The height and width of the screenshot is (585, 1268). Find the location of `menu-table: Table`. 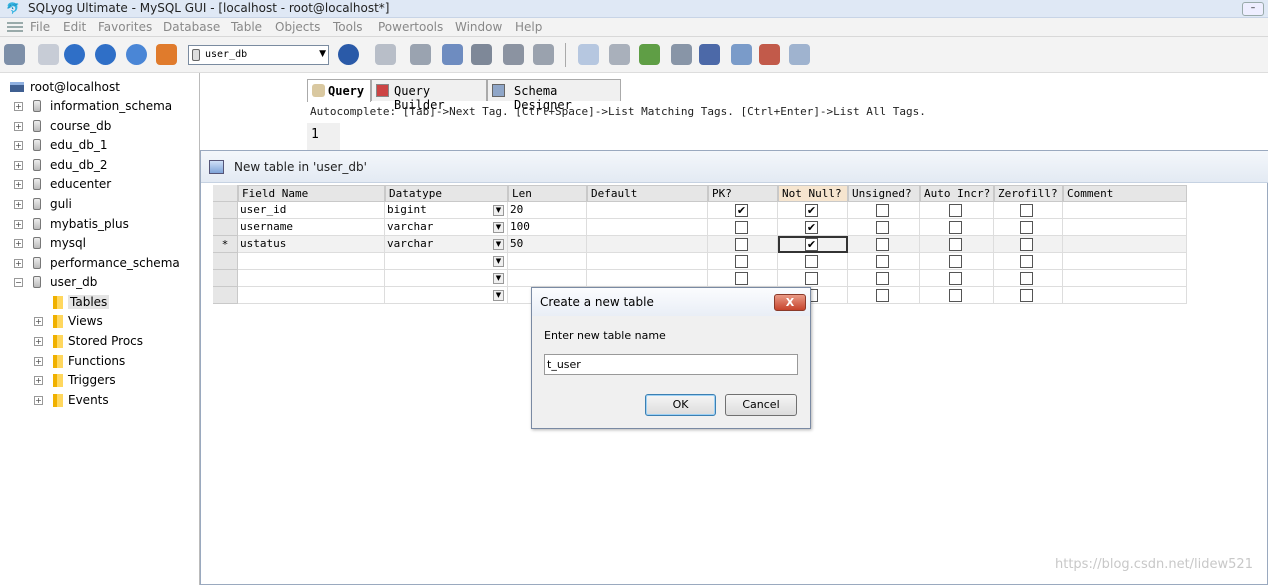

menu-table: Table is located at coordinates (246, 27).